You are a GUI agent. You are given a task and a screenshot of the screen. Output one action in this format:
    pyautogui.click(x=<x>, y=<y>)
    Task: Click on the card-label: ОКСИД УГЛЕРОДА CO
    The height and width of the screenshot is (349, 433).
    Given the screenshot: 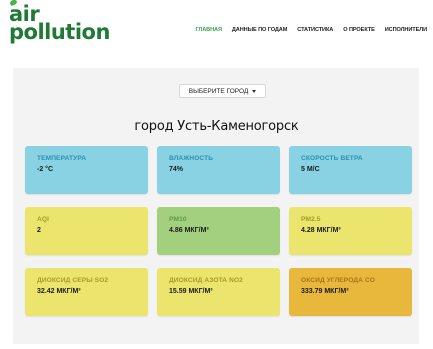 What is the action you would take?
    pyautogui.click(x=338, y=280)
    